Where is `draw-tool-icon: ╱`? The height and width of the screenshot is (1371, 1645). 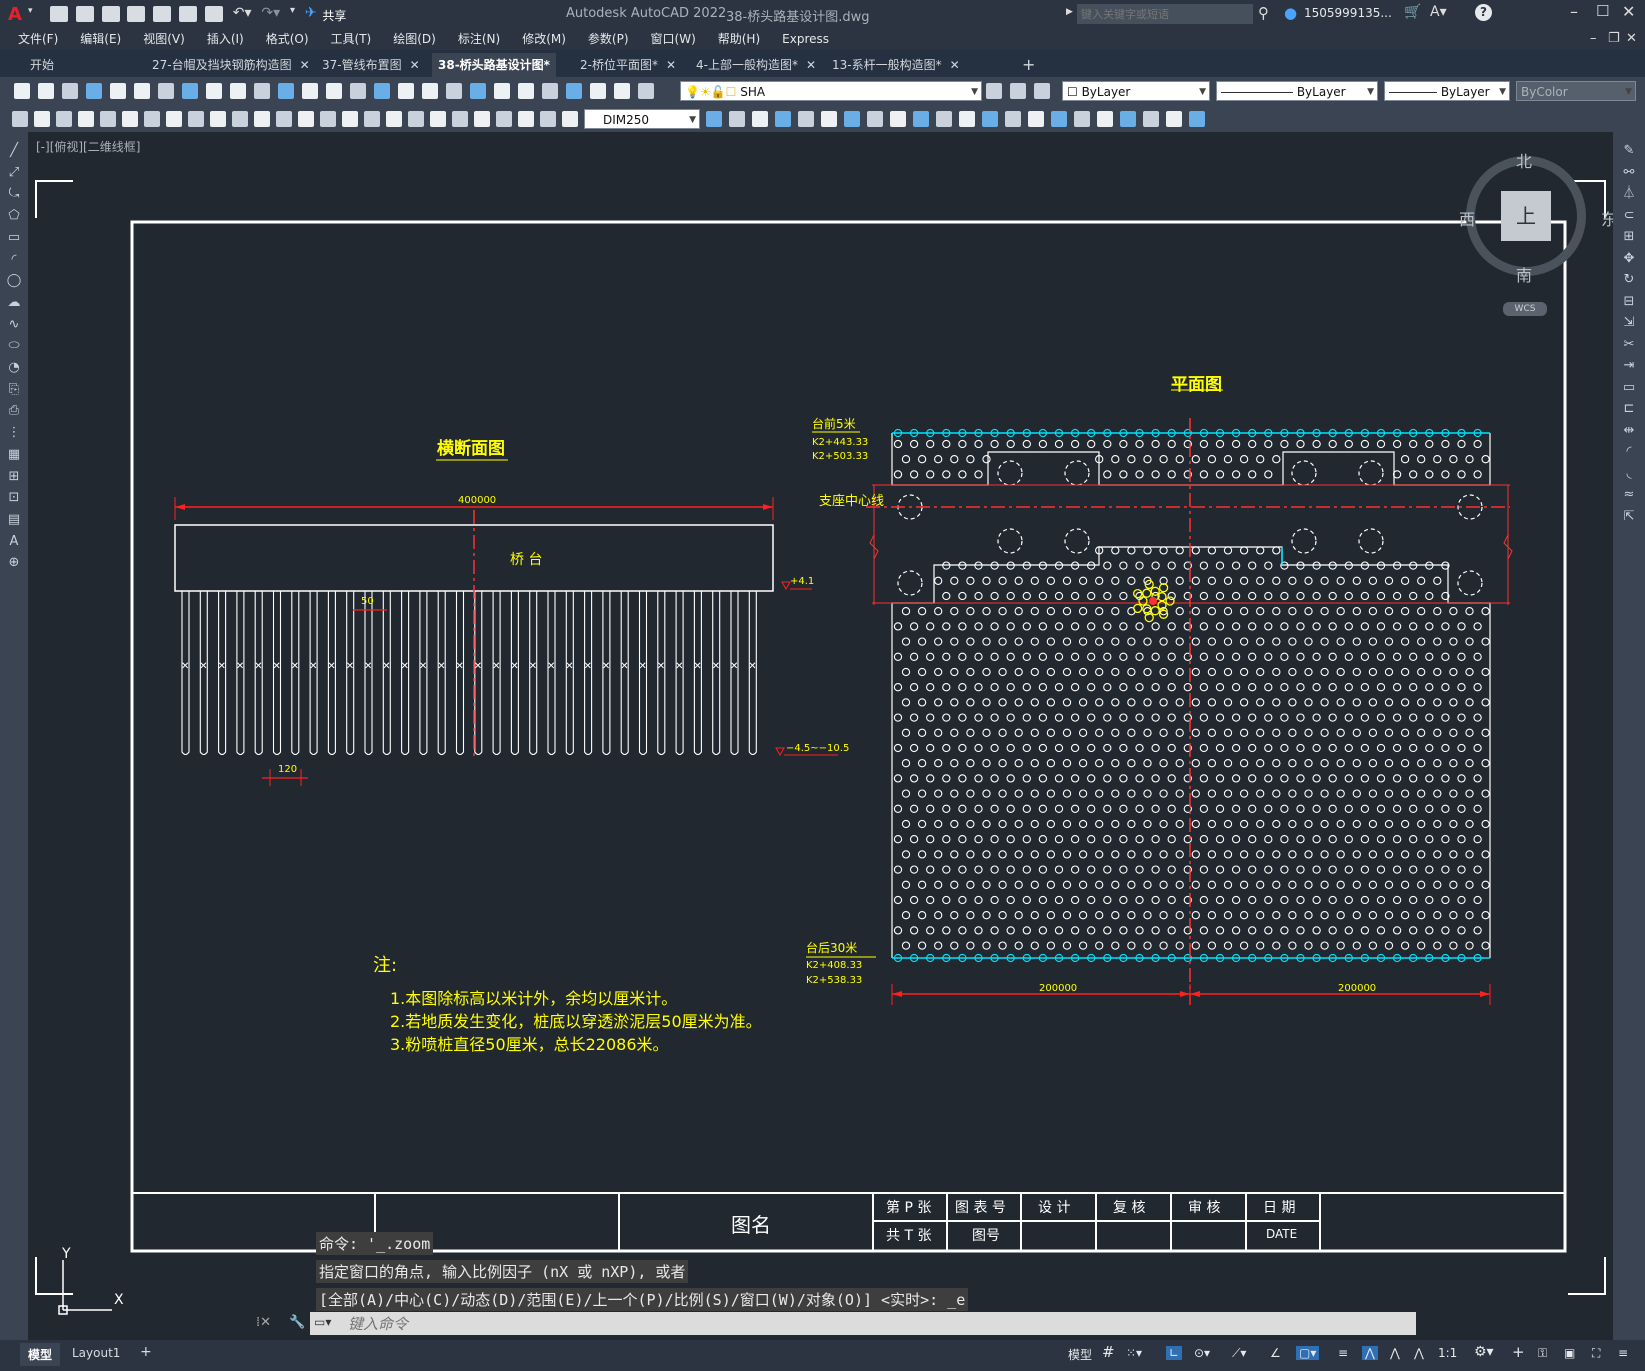 draw-tool-icon: ╱ is located at coordinates (14, 151).